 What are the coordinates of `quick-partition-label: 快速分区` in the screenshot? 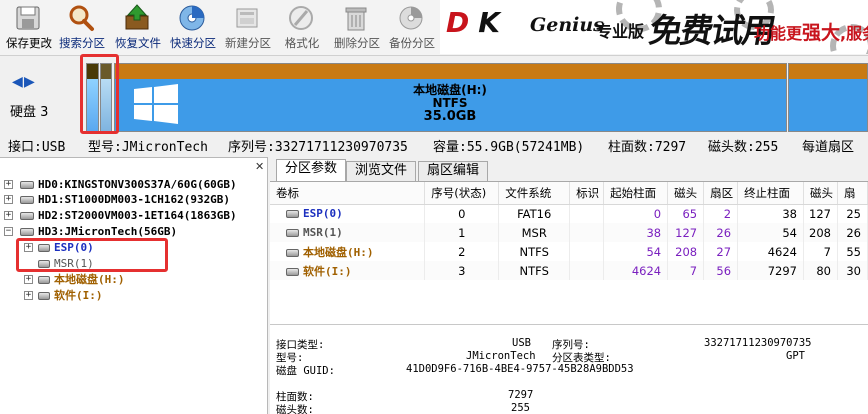 It's located at (193, 43).